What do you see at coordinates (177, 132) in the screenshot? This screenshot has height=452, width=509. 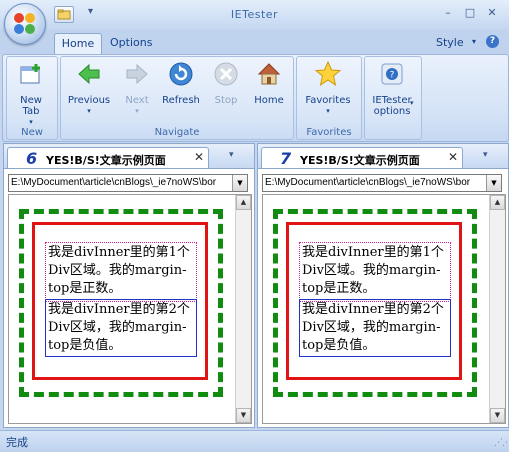 I see `group-navigate-label: Navigate` at bounding box center [177, 132].